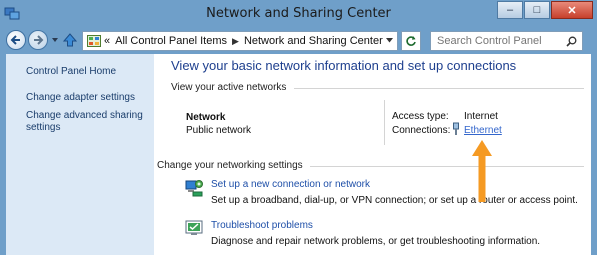 This screenshot has height=255, width=597. What do you see at coordinates (206, 117) in the screenshot?
I see `network-name: Network` at bounding box center [206, 117].